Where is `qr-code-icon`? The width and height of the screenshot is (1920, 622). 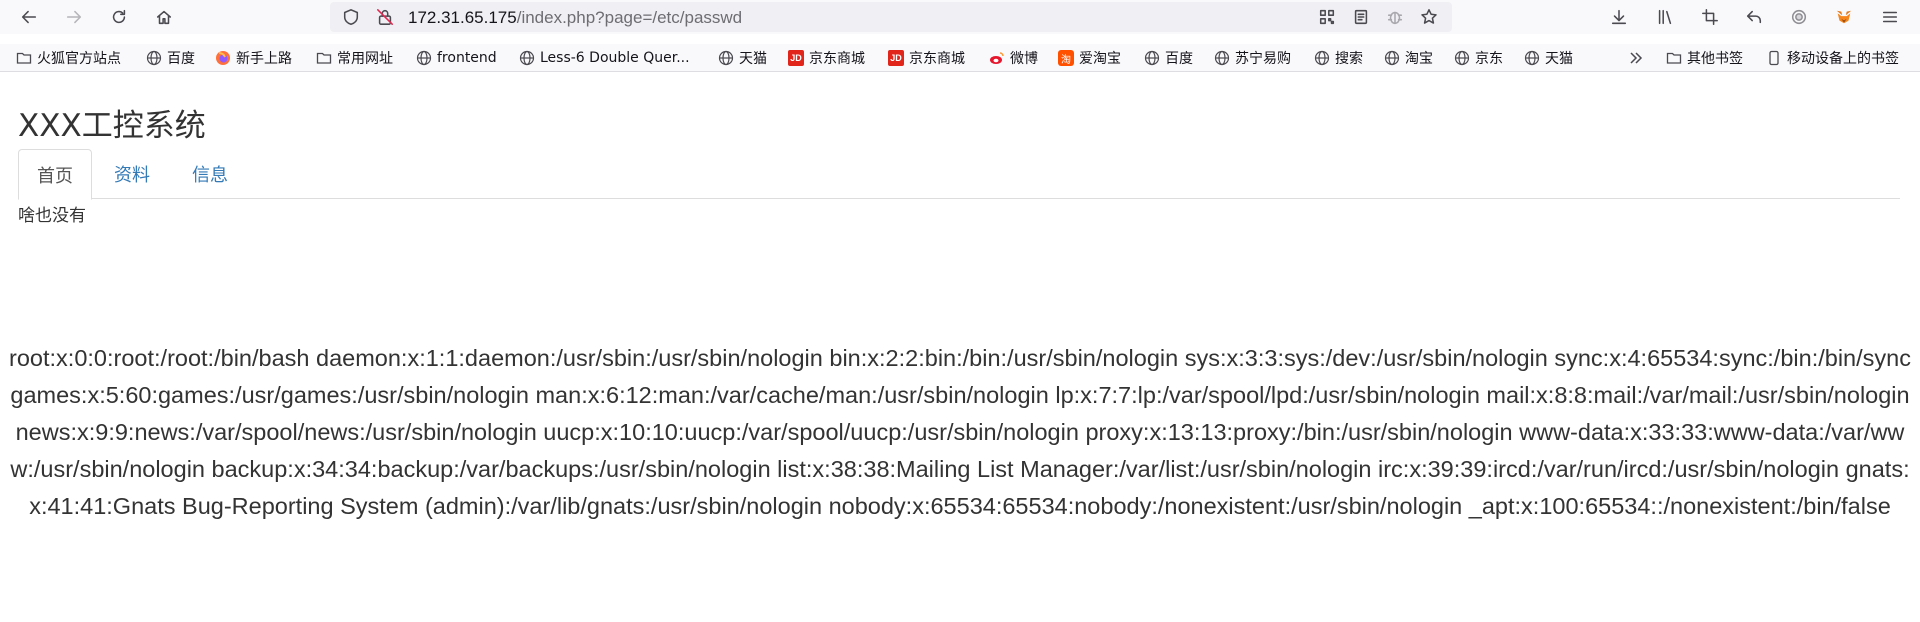
qr-code-icon is located at coordinates (1327, 17).